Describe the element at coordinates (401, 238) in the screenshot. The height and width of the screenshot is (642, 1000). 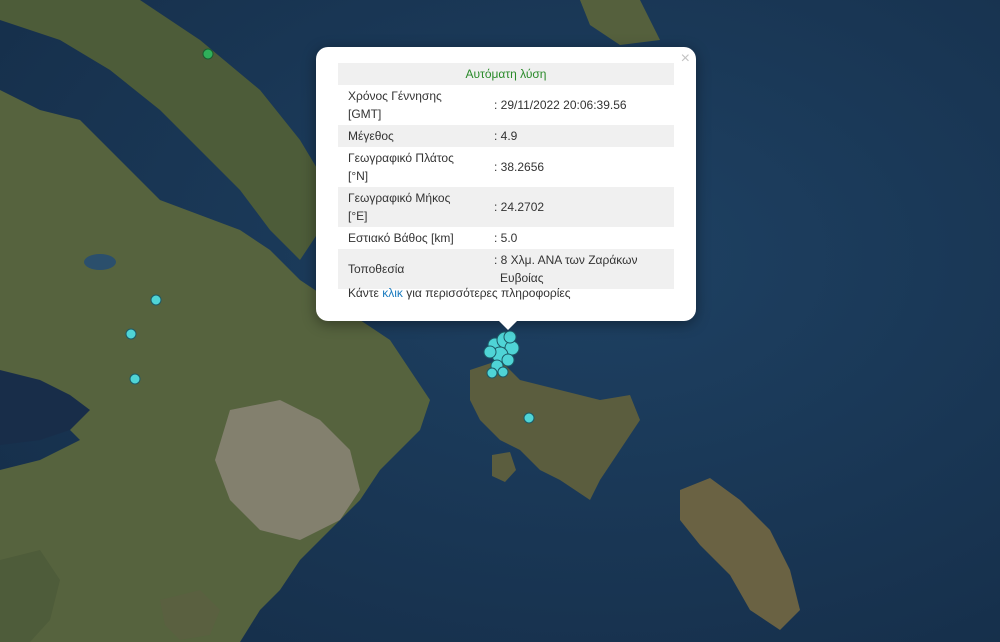
I see `depth-label: Εστιακό Βάθος [km]` at that location.